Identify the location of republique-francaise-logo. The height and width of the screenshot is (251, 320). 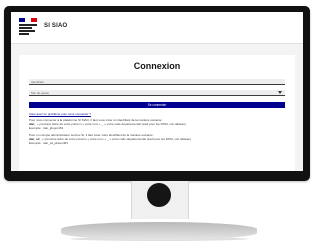
(28, 27).